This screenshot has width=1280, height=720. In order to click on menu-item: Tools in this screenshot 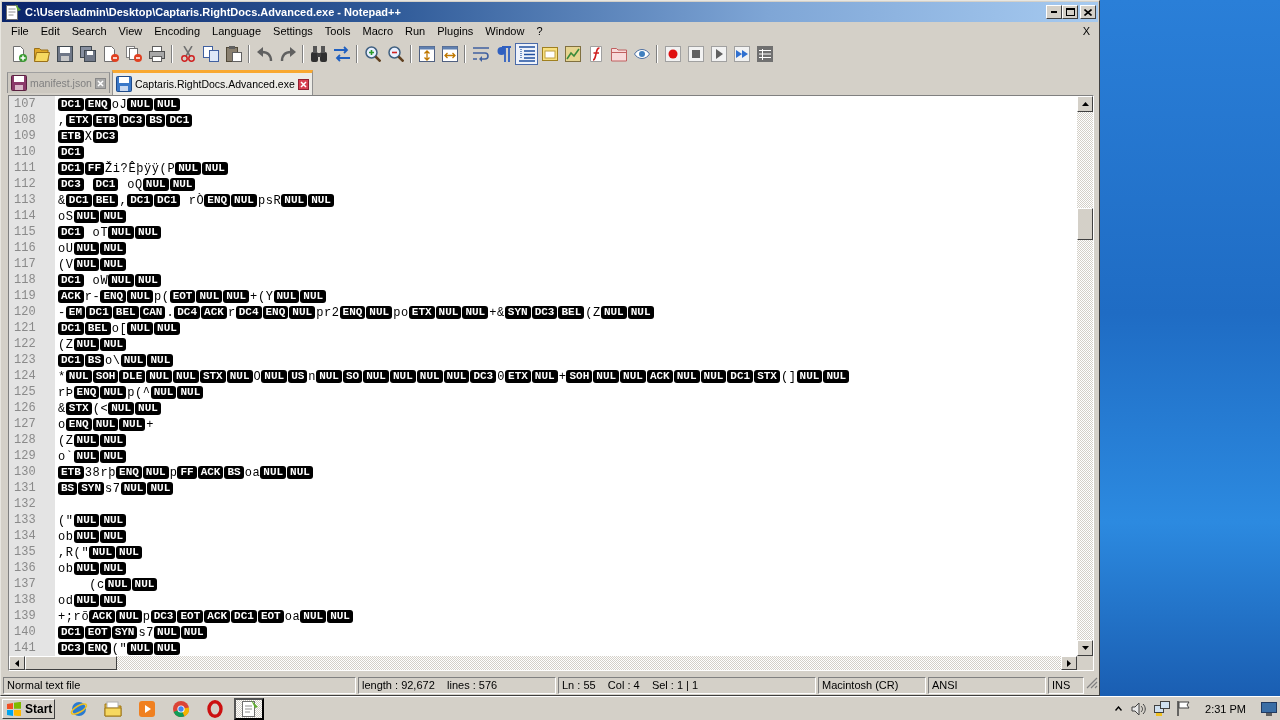, I will do `click(337, 31)`.